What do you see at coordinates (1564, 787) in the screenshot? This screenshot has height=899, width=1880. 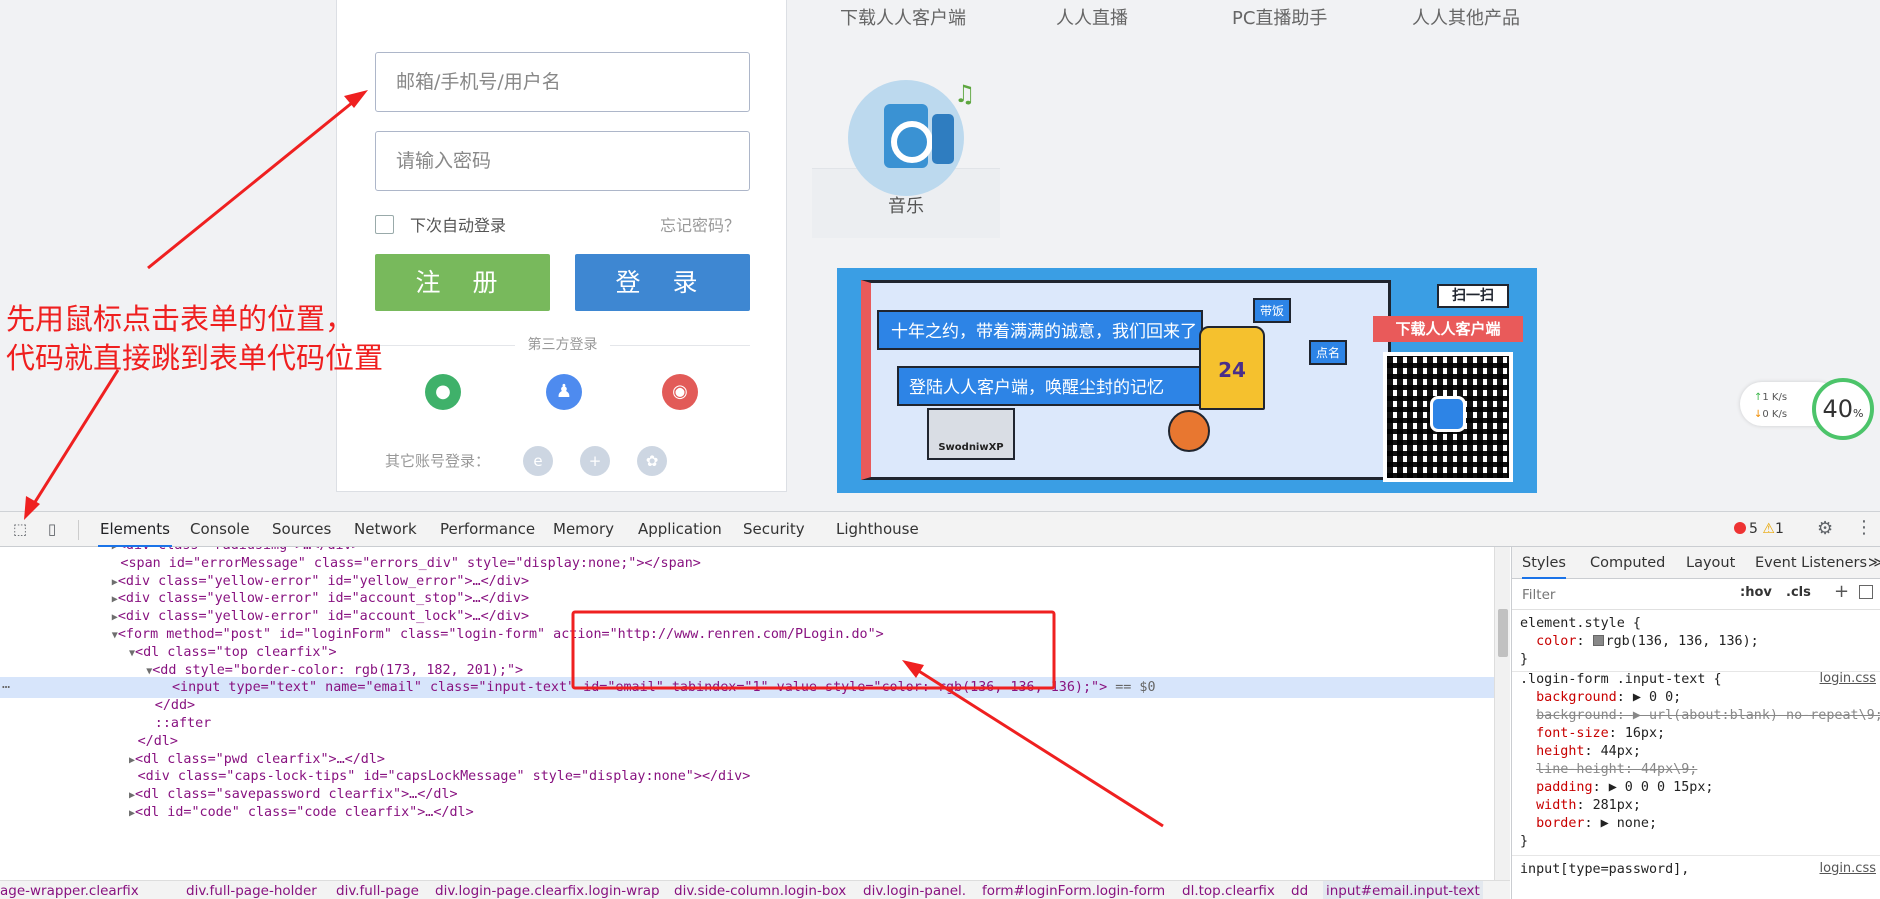 I see `prop-name: padding` at bounding box center [1564, 787].